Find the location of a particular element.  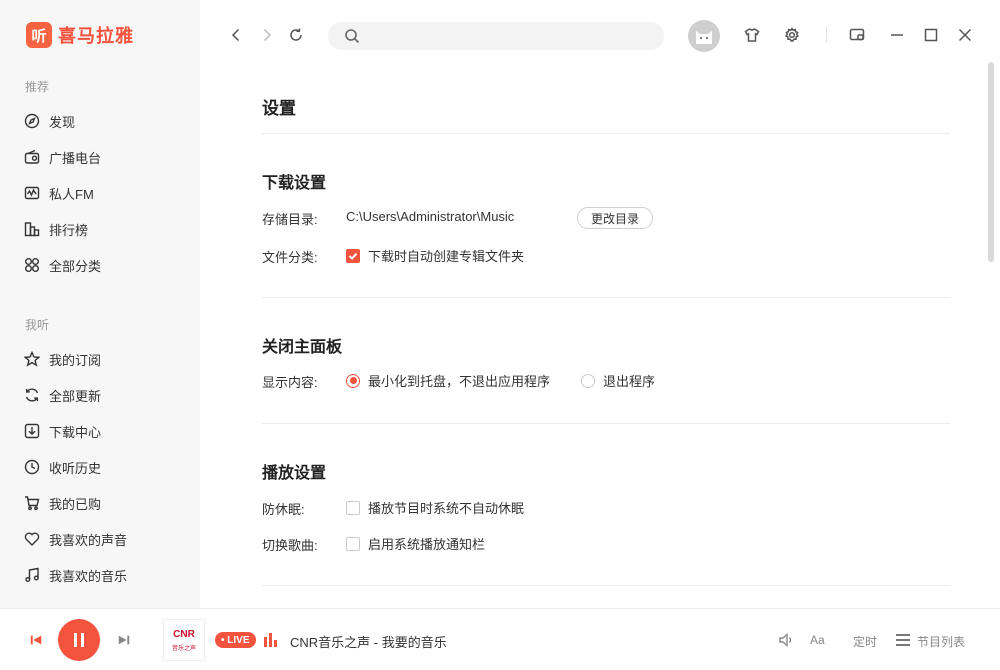

forward-button is located at coordinates (267, 35).